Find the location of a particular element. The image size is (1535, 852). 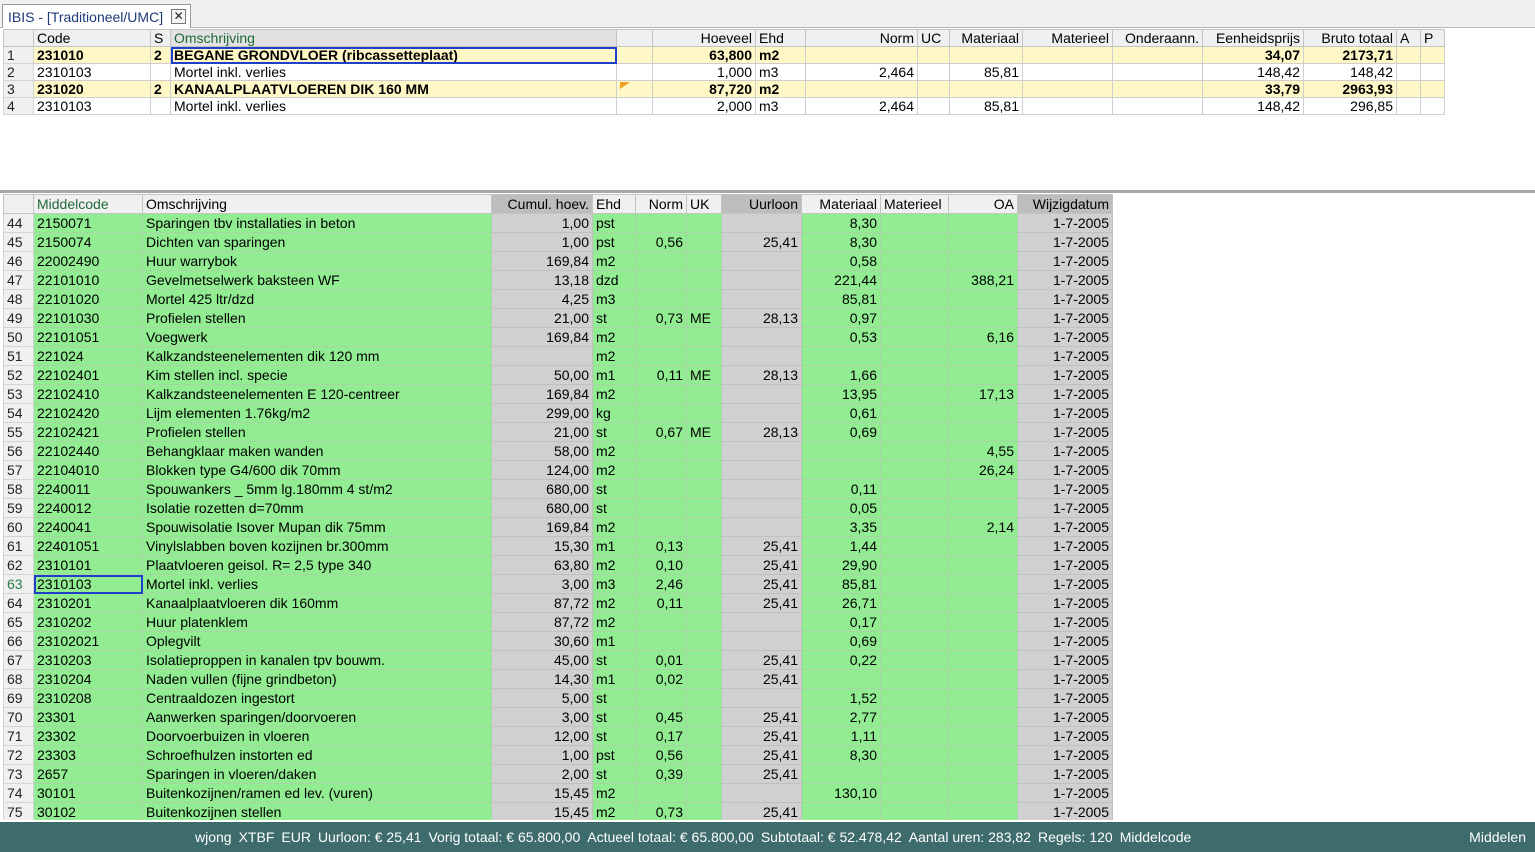

column-header-materiaal: Materiaal is located at coordinates (841, 204).